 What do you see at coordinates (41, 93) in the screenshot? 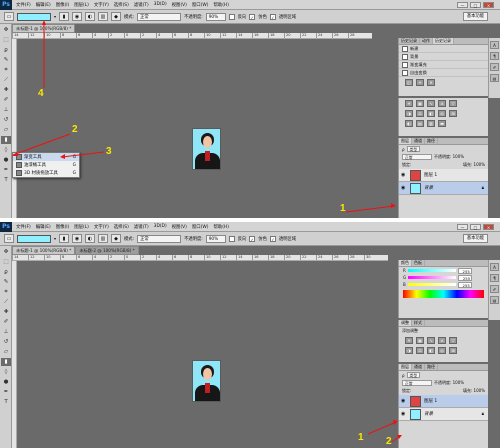
I see `annotation-4: 4` at bounding box center [41, 93].